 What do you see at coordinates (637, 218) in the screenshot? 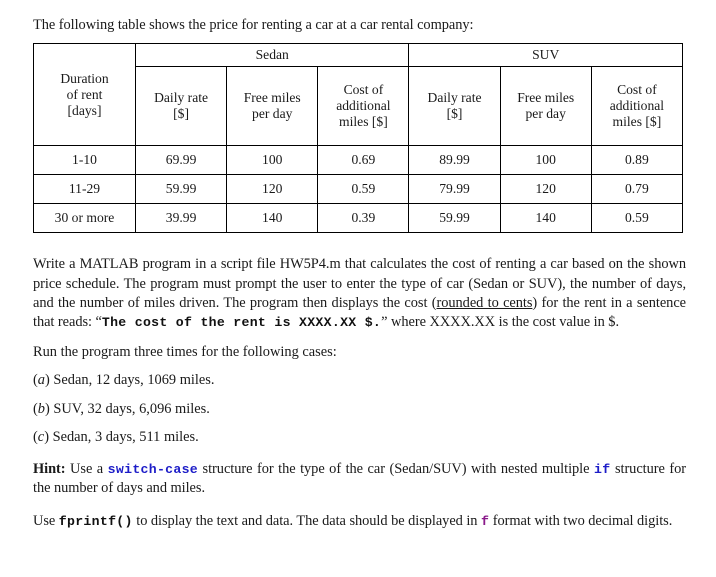
I see `cell-suv-cost: 0.59` at bounding box center [637, 218].